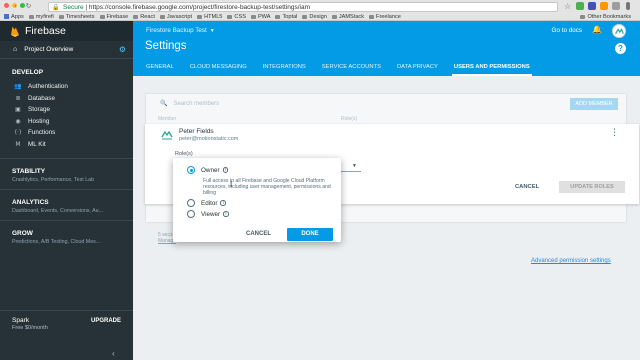 The width and height of the screenshot is (640, 360). I want to click on bookmark-apps: Apps, so click(14, 17).